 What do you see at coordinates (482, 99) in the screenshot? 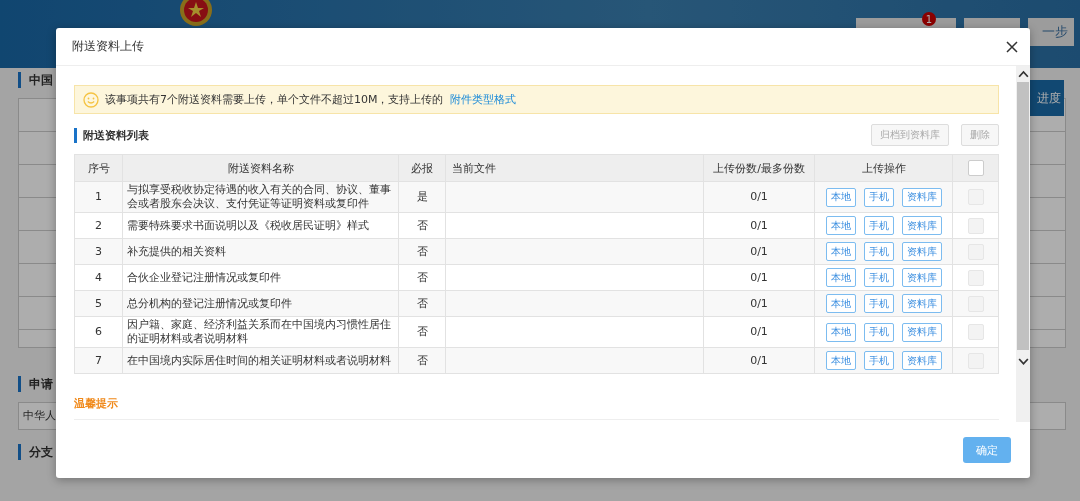
I see `file-types-link: 附件类型格式` at bounding box center [482, 99].